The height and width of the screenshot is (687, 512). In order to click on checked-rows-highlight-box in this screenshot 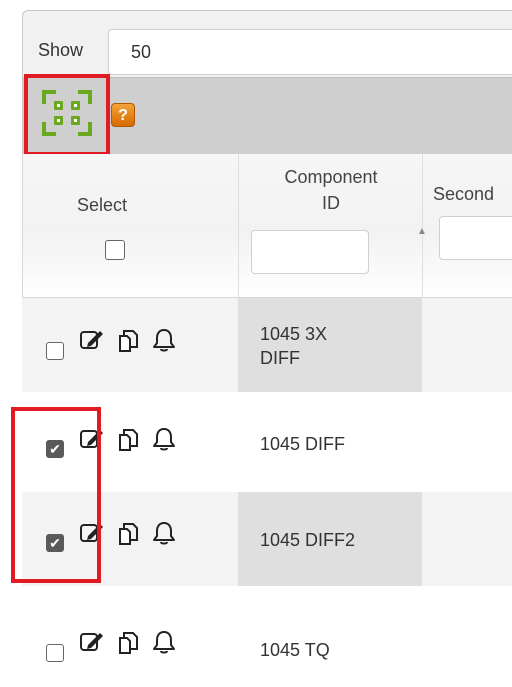, I will do `click(56, 495)`.